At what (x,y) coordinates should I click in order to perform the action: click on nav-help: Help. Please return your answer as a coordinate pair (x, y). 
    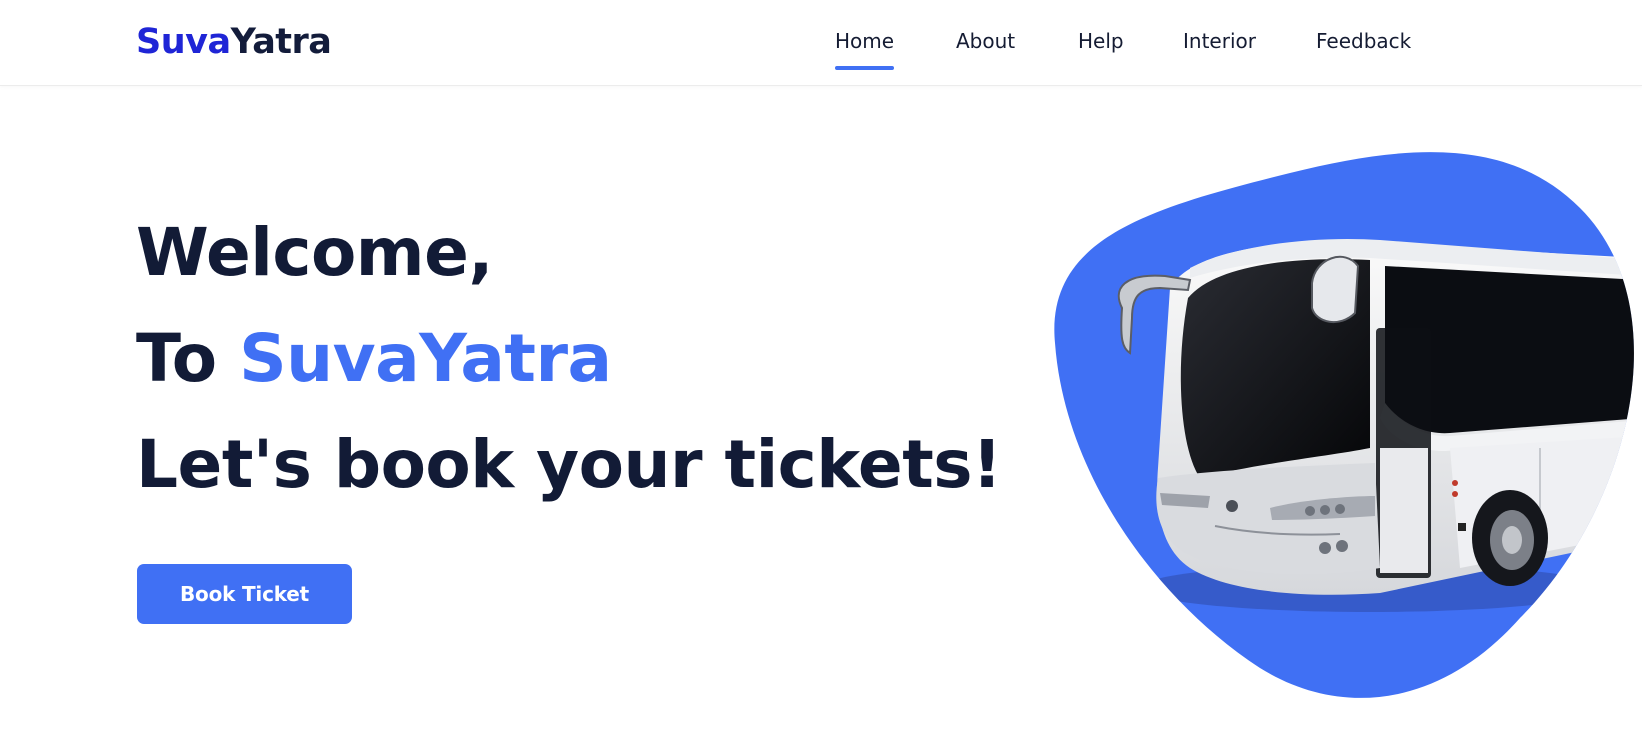
    Looking at the image, I should click on (1101, 41).